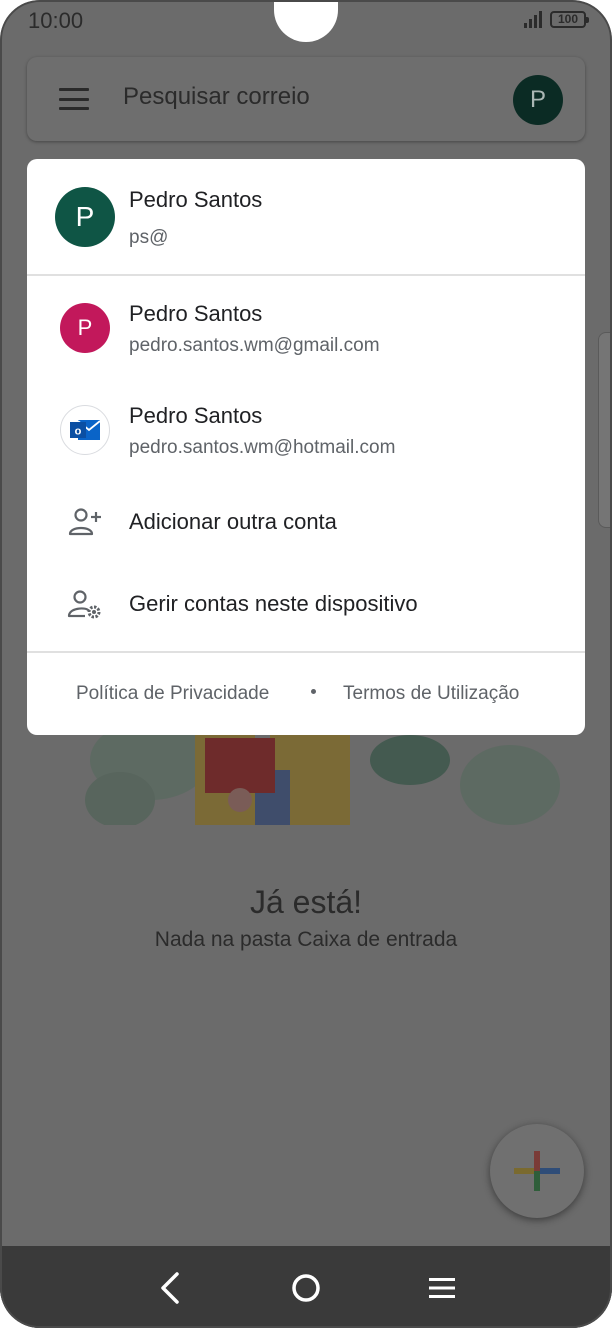 The height and width of the screenshot is (1328, 612). What do you see at coordinates (569, 19) in the screenshot?
I see `battery-icon: 100` at bounding box center [569, 19].